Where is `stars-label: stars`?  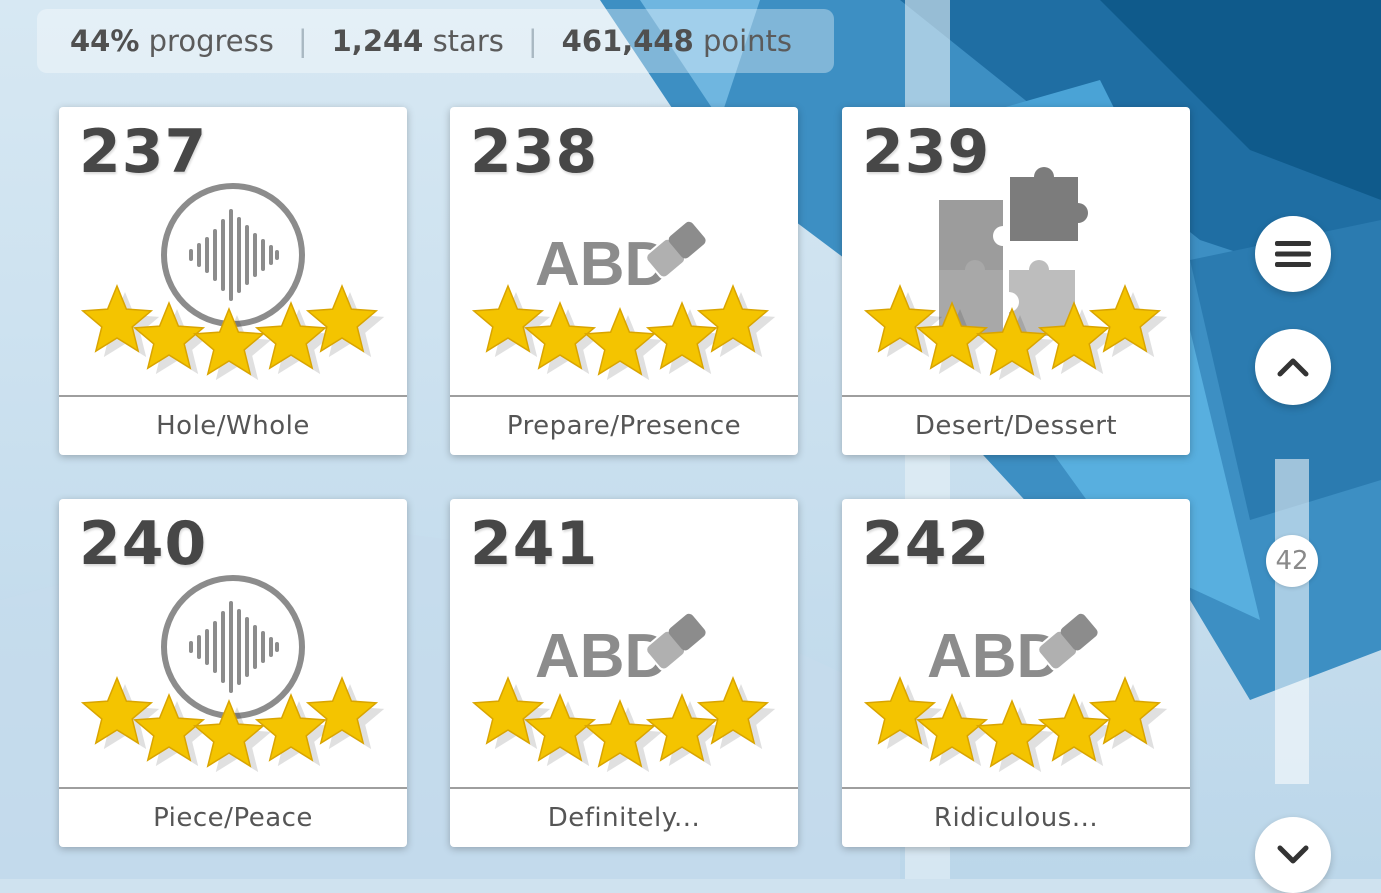 stars-label: stars is located at coordinates (468, 41).